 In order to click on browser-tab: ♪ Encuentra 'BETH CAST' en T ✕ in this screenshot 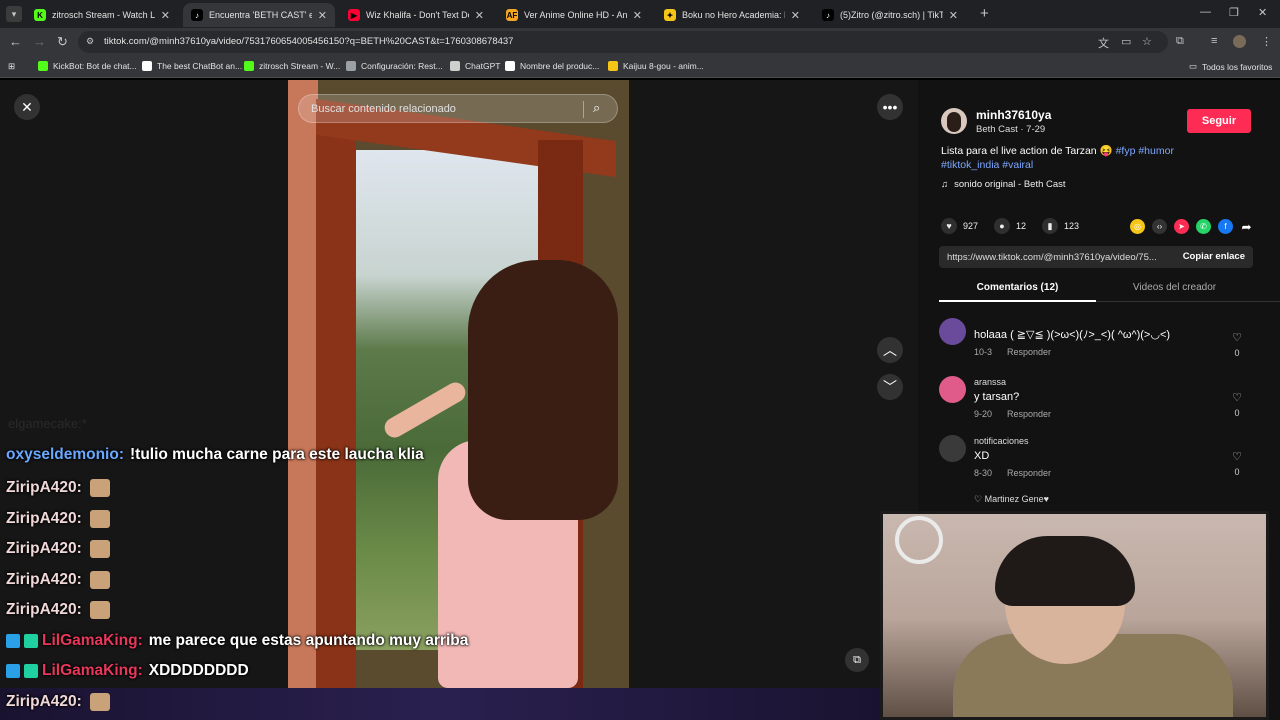, I will do `click(259, 15)`.